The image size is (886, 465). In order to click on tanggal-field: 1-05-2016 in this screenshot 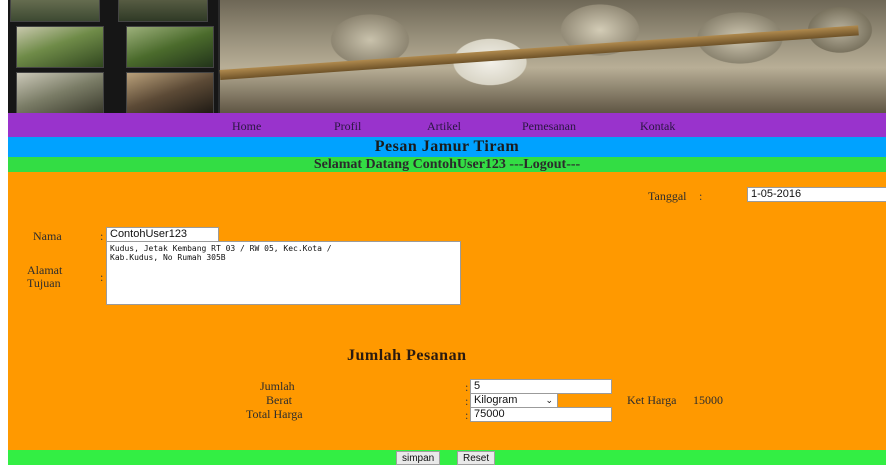, I will do `click(816, 194)`.